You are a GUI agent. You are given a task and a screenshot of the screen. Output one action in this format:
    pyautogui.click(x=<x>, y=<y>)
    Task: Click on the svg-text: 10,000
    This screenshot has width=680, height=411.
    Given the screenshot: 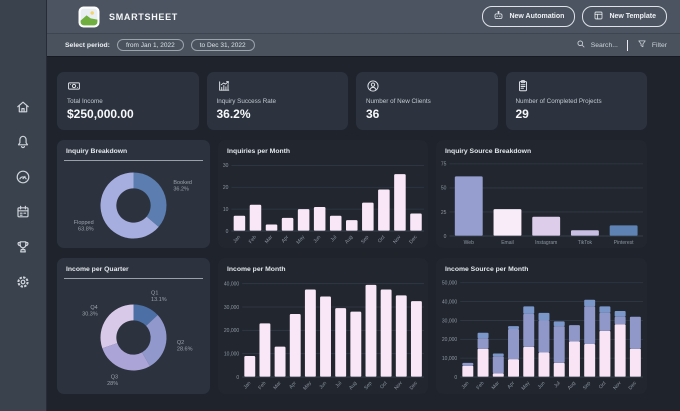 What is the action you would take?
    pyautogui.click(x=450, y=359)
    